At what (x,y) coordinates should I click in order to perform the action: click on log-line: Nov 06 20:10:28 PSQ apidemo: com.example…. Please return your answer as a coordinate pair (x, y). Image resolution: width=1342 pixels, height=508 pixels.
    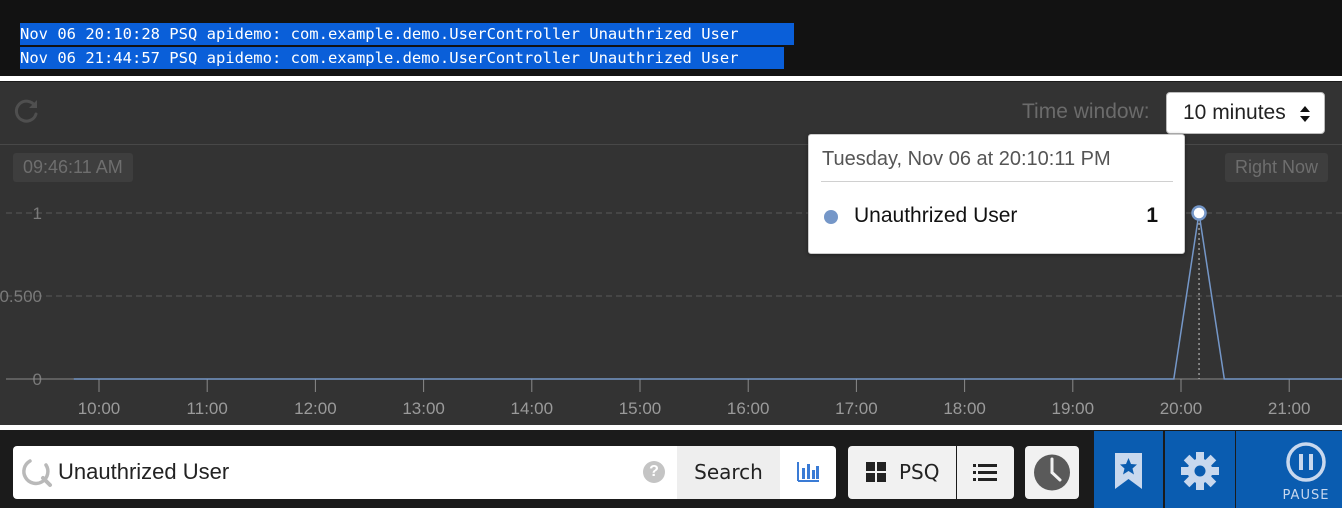
    Looking at the image, I should click on (407, 34).